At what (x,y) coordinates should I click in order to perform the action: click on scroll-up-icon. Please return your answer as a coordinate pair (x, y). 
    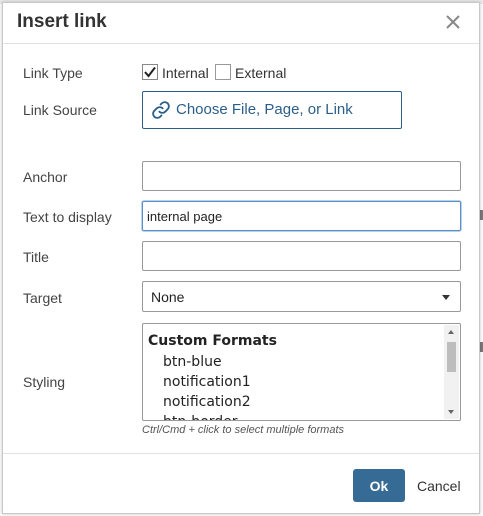
    Looking at the image, I should click on (451, 332).